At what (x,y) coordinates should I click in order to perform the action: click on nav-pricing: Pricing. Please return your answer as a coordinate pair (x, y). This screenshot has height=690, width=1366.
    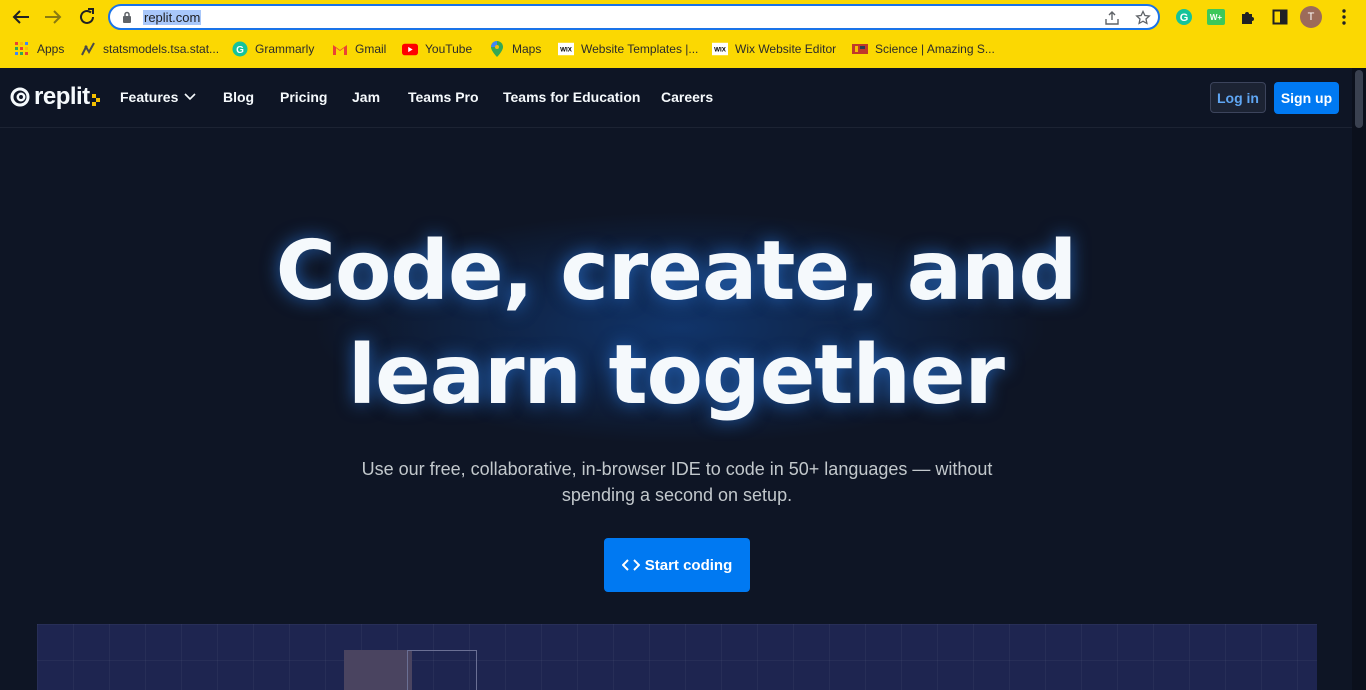
    Looking at the image, I should click on (303, 97).